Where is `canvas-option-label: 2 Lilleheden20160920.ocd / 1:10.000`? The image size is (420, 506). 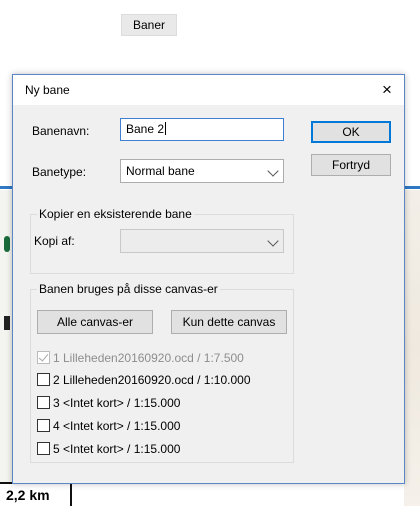 canvas-option-label: 2 Lilleheden20160920.ocd / 1:10.000 is located at coordinates (152, 379).